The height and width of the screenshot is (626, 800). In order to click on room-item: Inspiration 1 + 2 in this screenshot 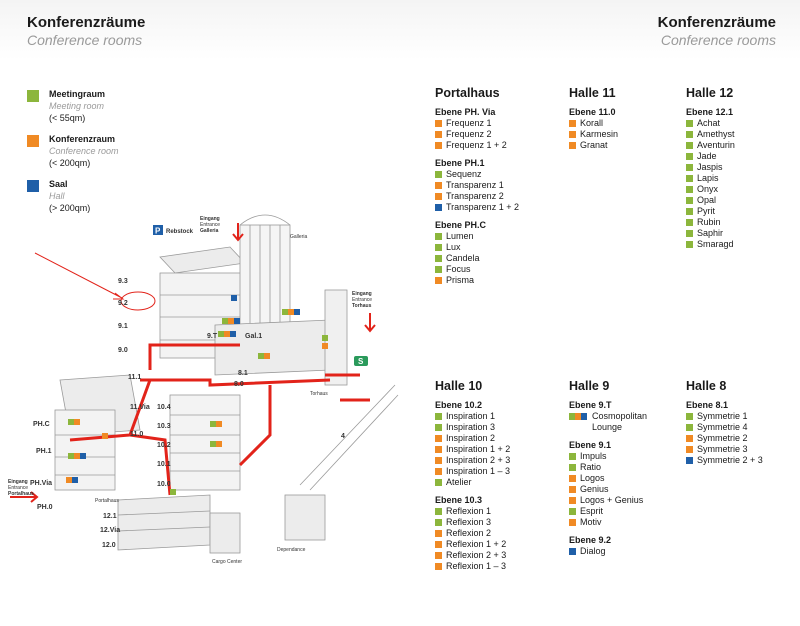, I will do `click(472, 449)`.